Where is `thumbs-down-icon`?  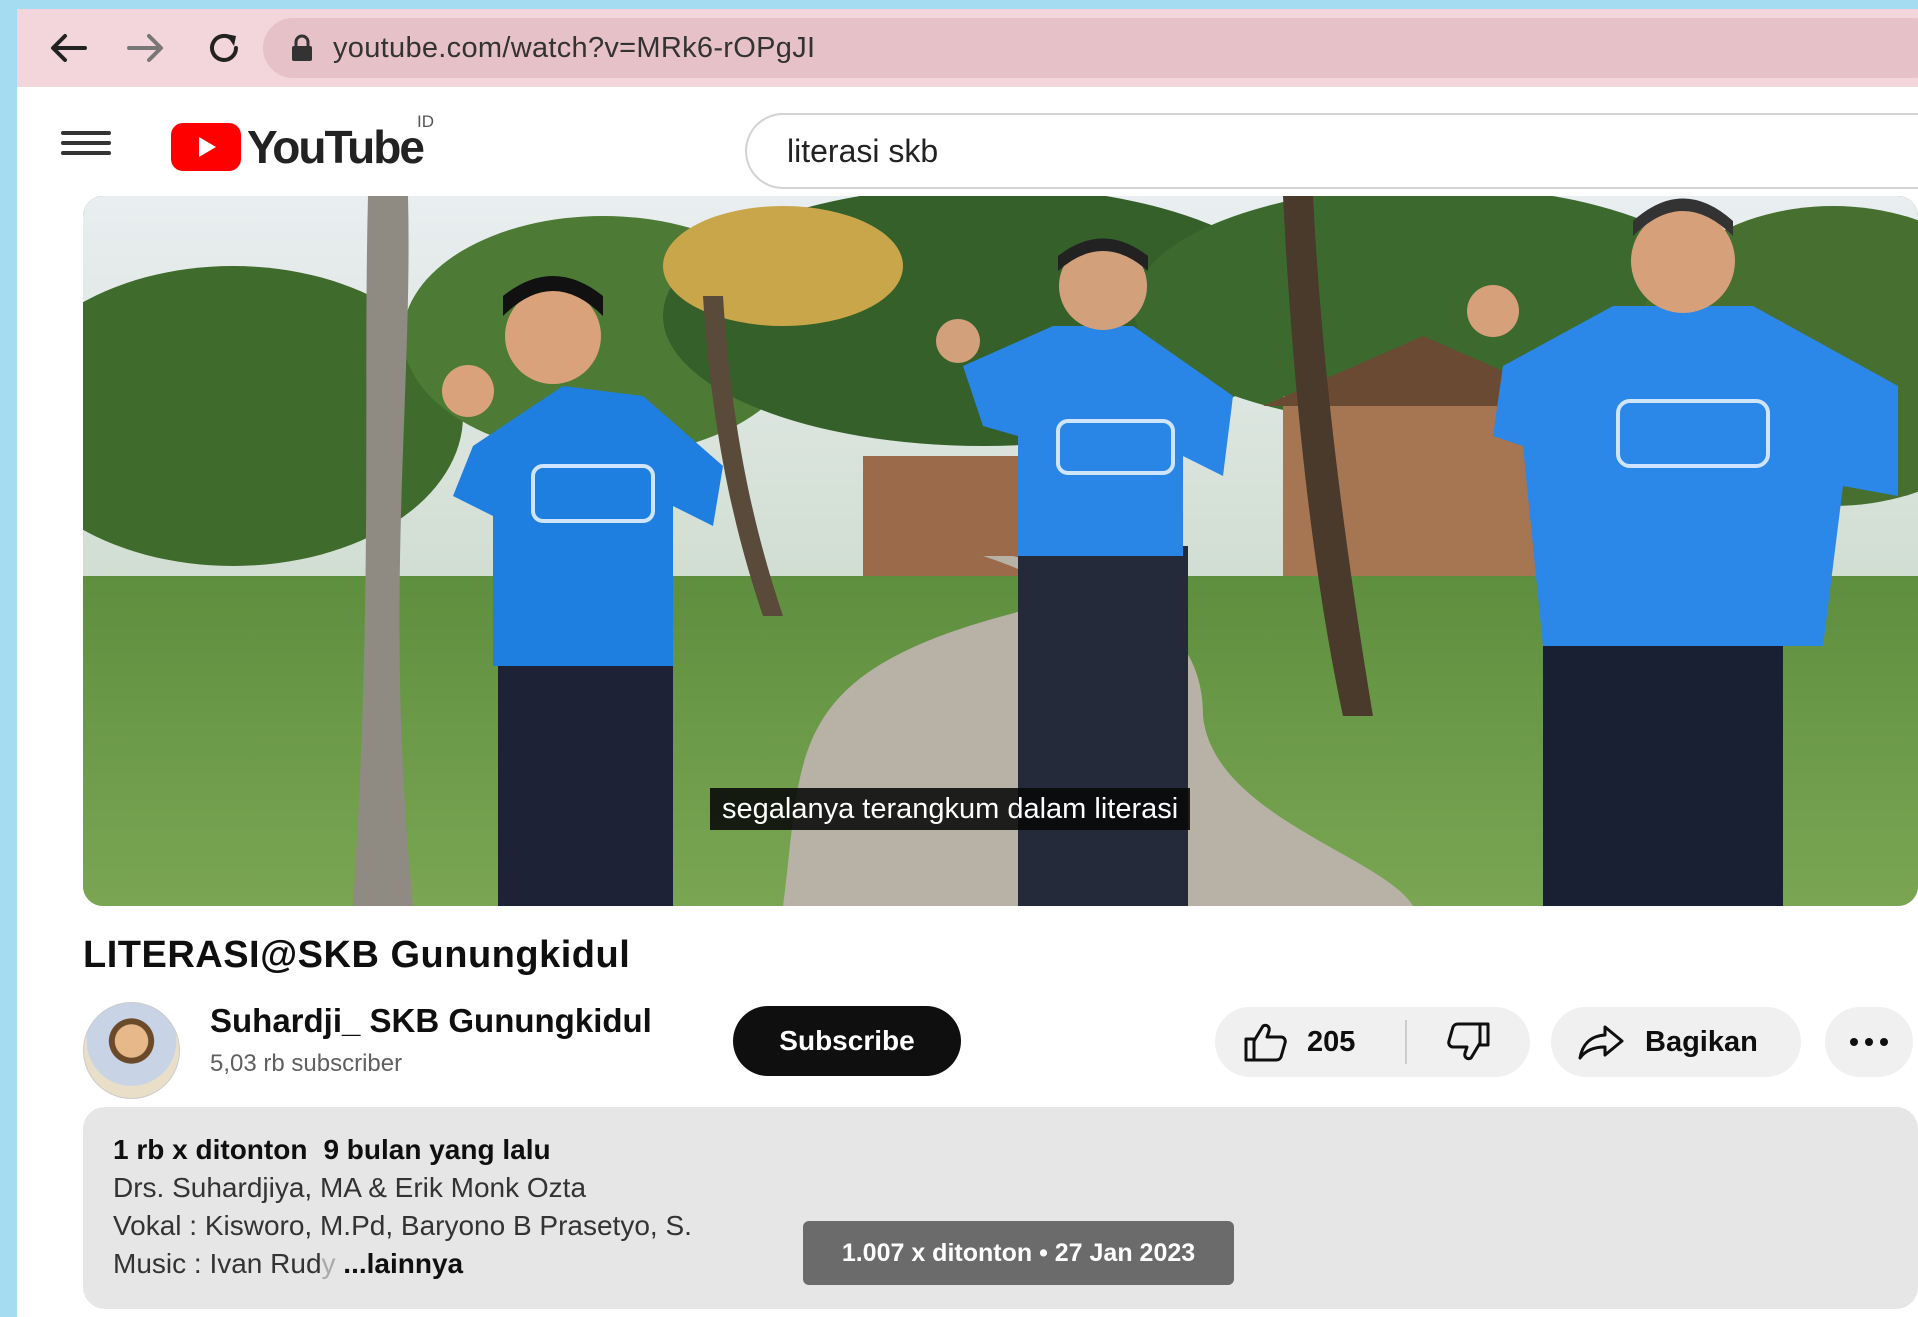
thumbs-down-icon is located at coordinates (1467, 1041).